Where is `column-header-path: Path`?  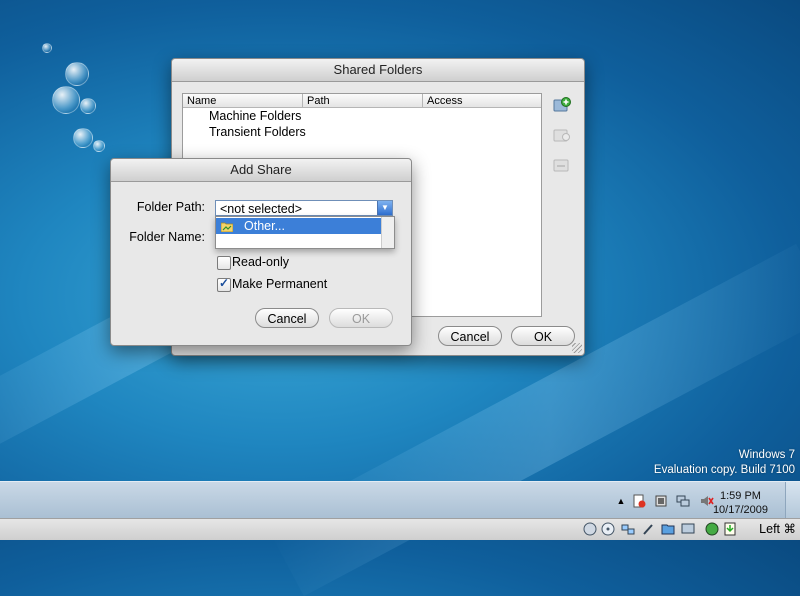 column-header-path: Path is located at coordinates (363, 101).